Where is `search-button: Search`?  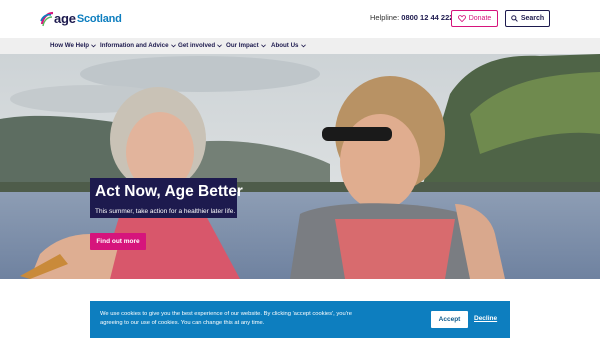 search-button: Search is located at coordinates (527, 18).